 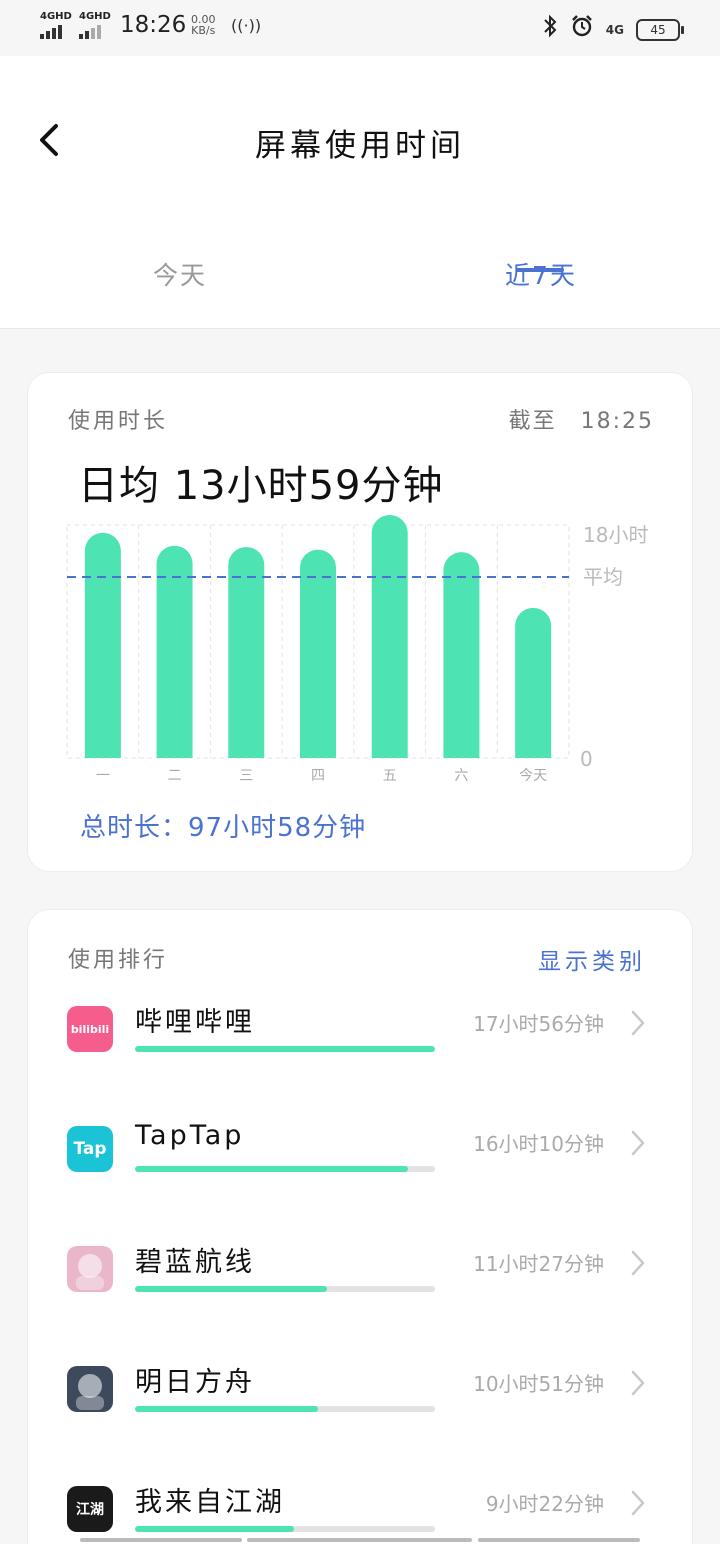 I want to click on chart-average-label: 平均, so click(x=603, y=577).